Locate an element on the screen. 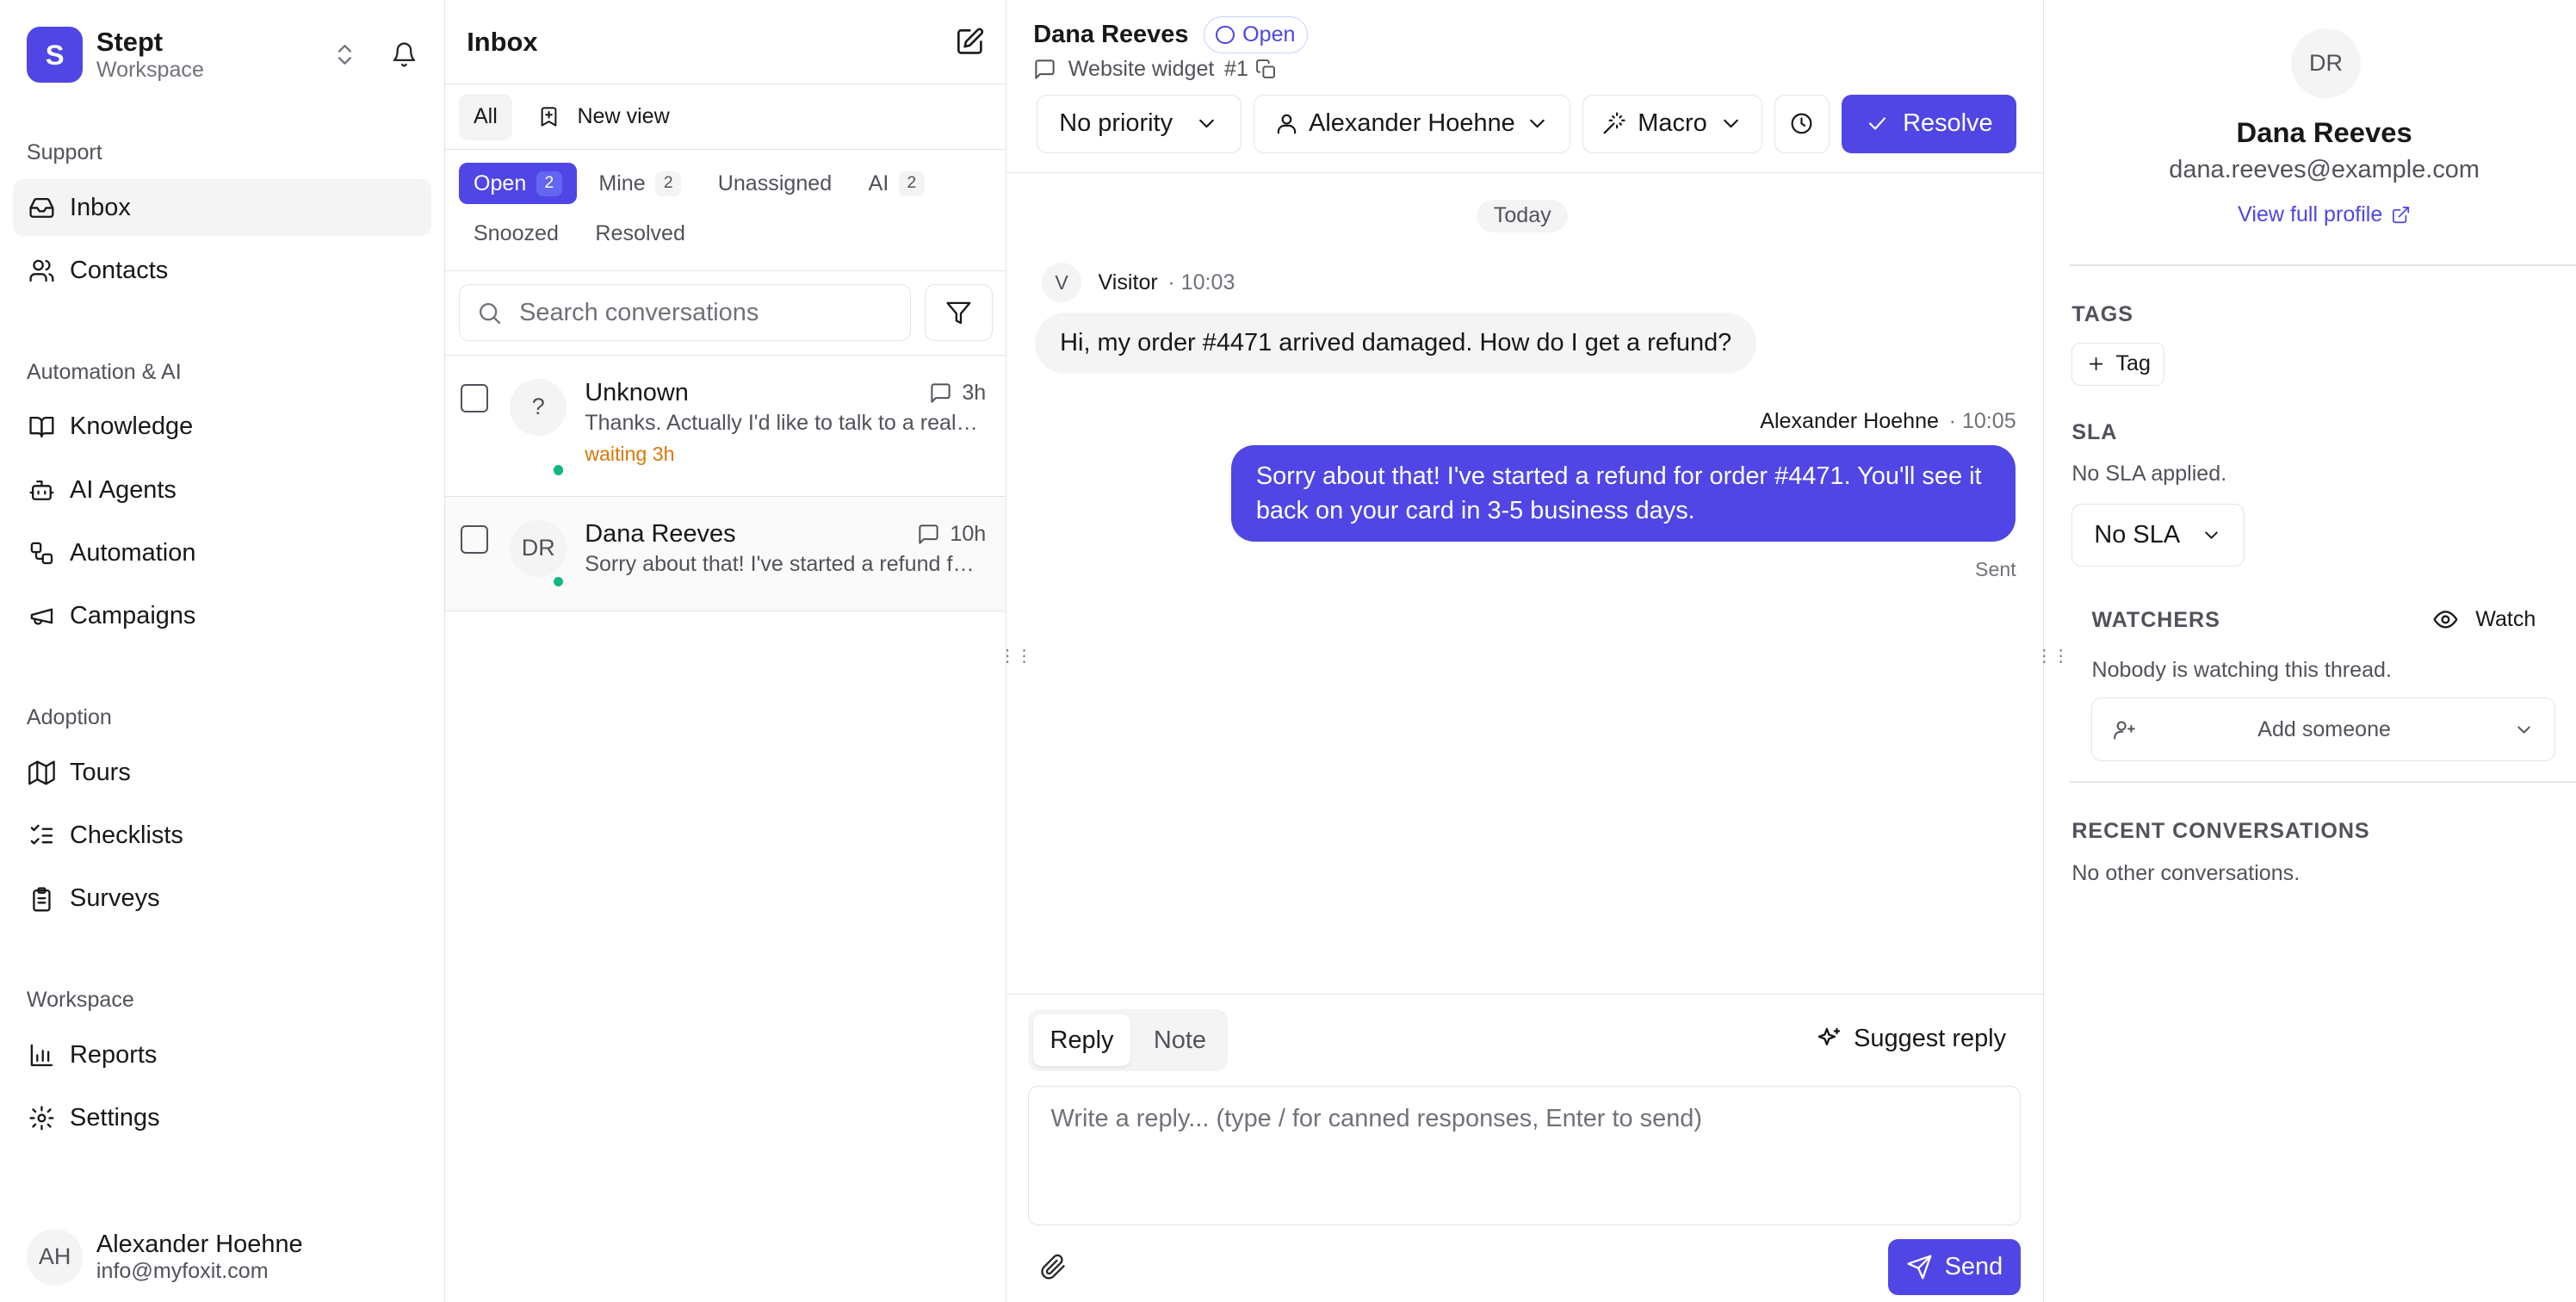 This screenshot has width=2576, height=1302. nav-item-settings: Settings is located at coordinates (222, 1119).